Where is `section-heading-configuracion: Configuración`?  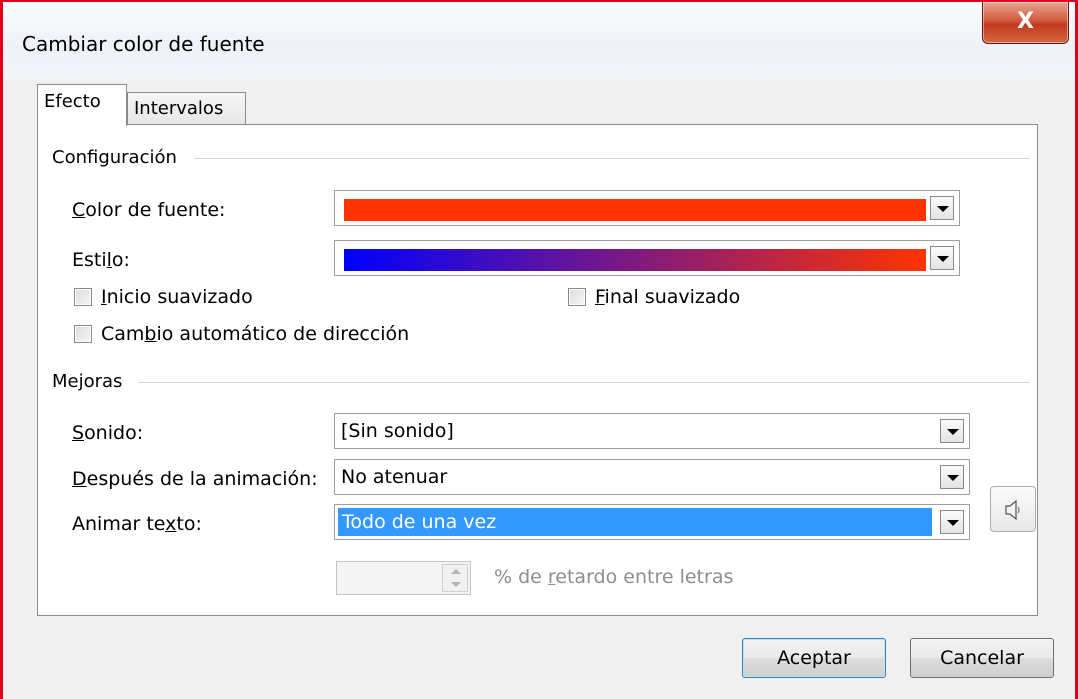
section-heading-configuracion: Configuración is located at coordinates (114, 157).